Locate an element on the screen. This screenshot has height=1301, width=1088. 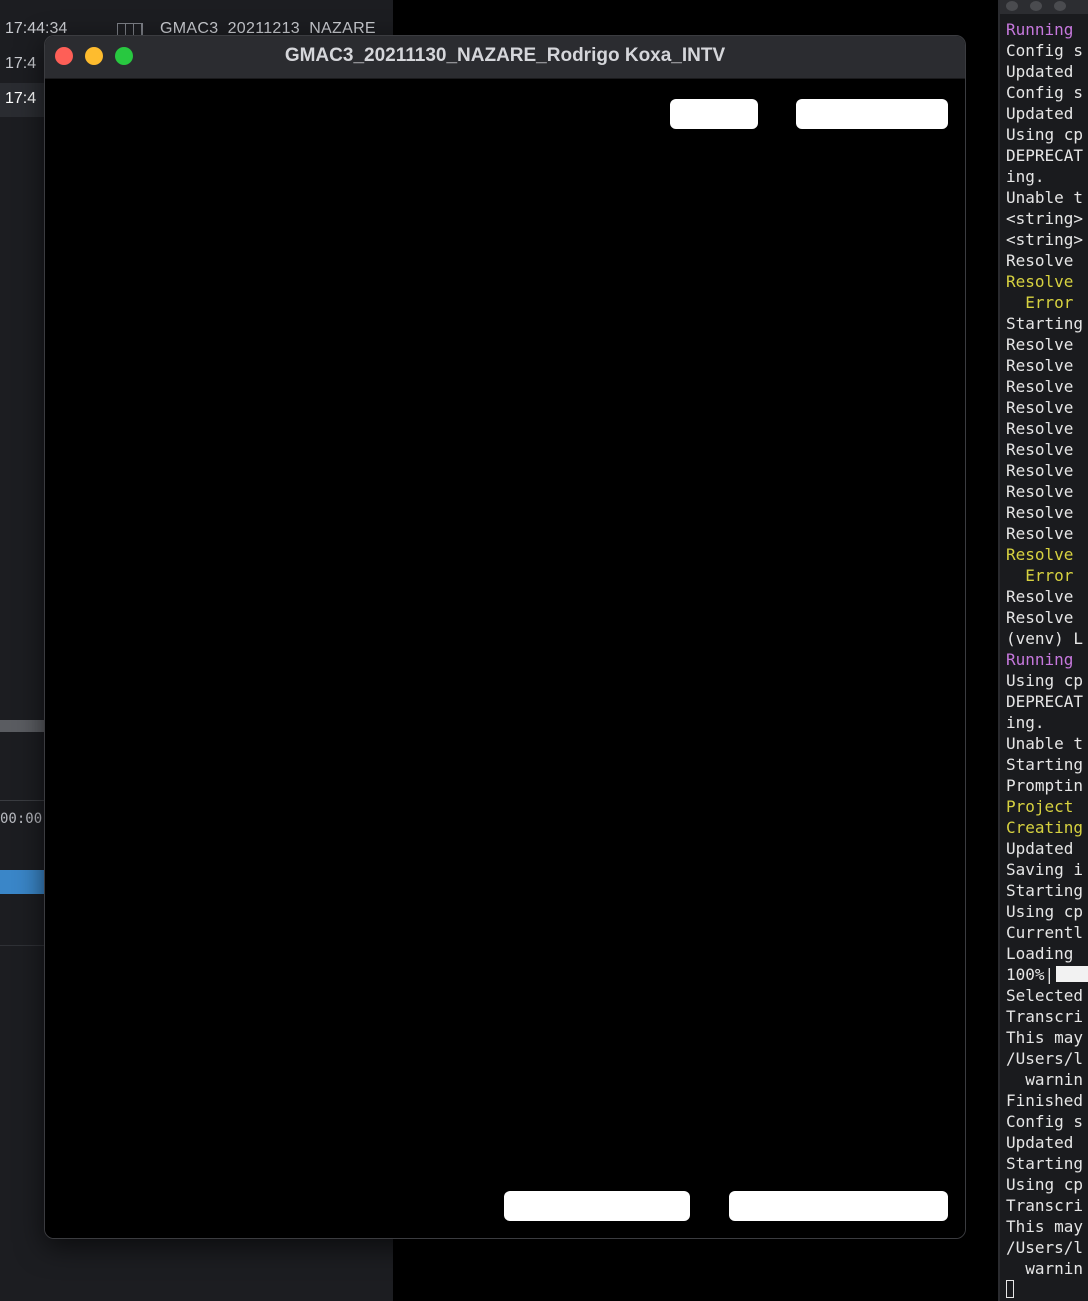
top-right-button is located at coordinates (872, 114).